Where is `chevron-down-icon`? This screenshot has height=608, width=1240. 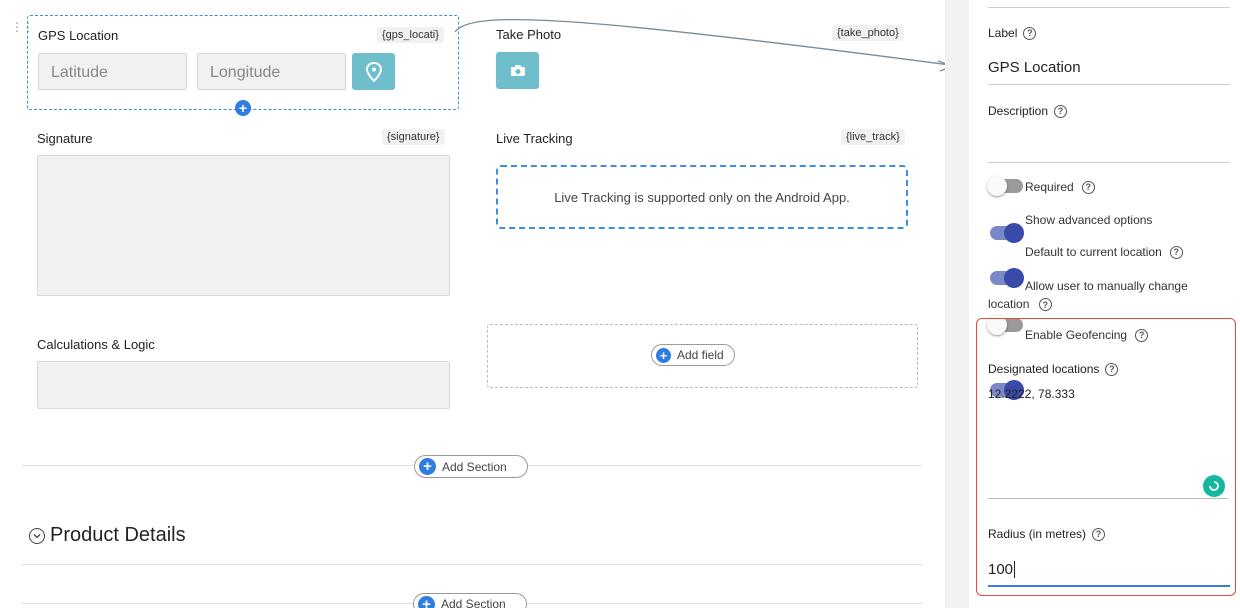
chevron-down-icon is located at coordinates (37, 536).